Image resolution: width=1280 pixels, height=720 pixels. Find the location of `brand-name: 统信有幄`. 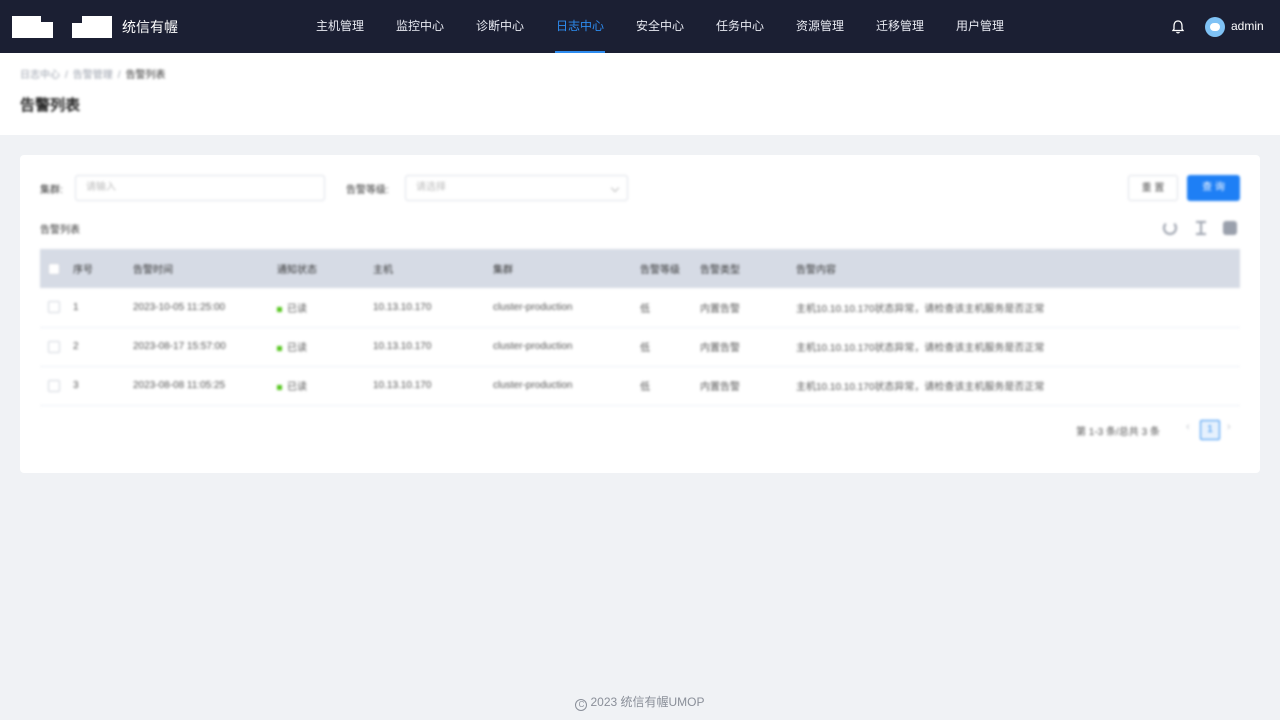

brand-name: 统信有幄 is located at coordinates (150, 27).